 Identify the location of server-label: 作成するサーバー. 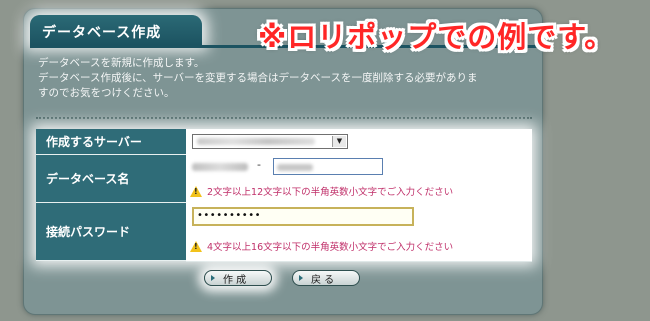
(111, 142).